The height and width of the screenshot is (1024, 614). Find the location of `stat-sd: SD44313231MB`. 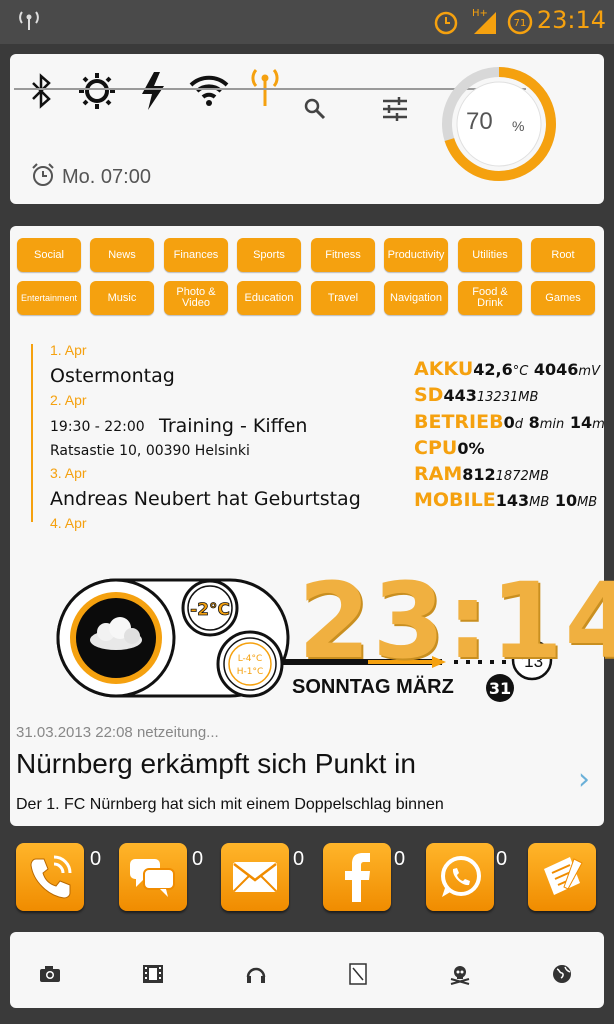

stat-sd: SD44313231MB is located at coordinates (476, 395).